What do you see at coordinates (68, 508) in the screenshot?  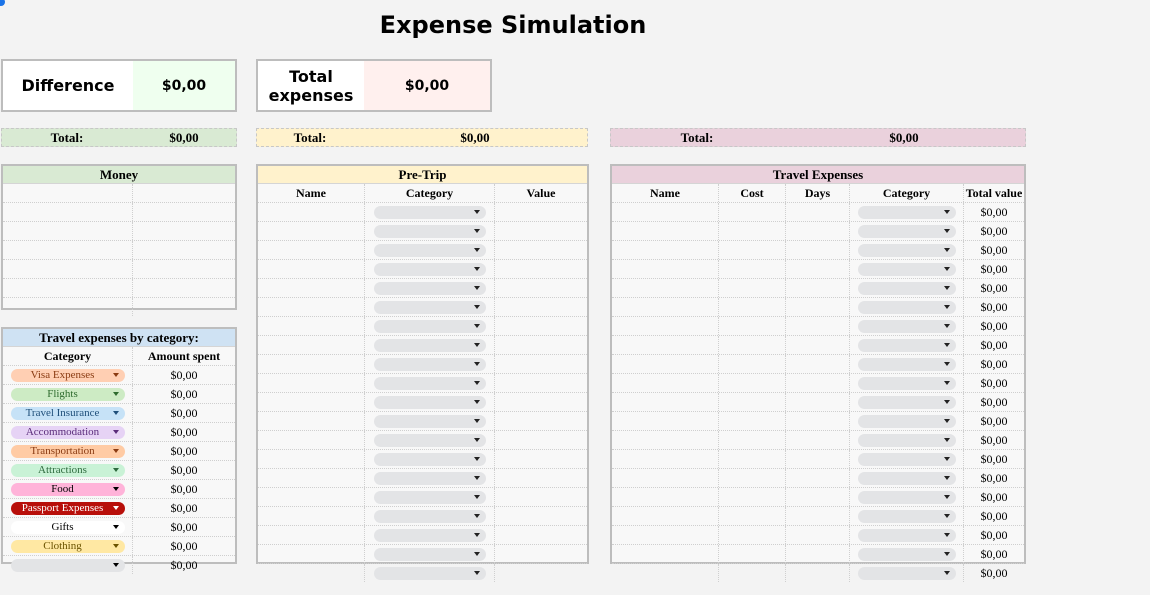 I see `category-cell: Passport Expenses` at bounding box center [68, 508].